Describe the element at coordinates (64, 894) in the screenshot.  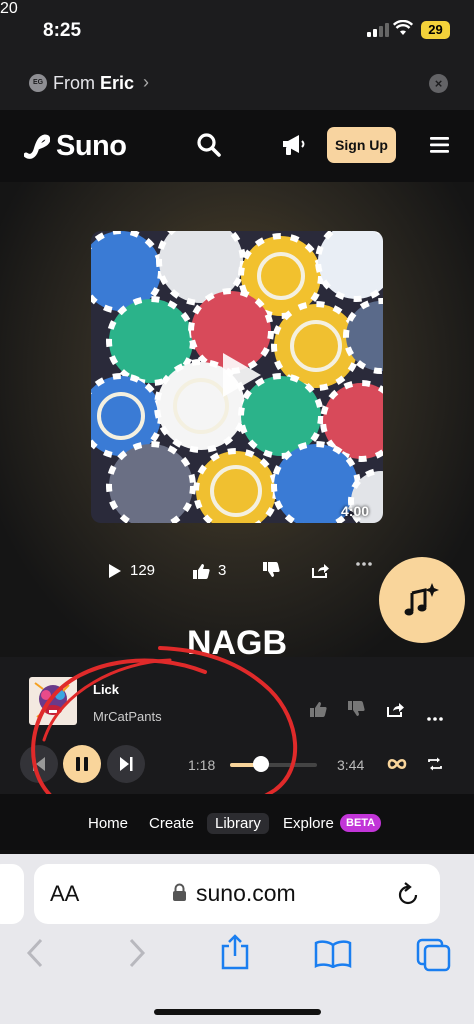
I see `reader-options-button: AA` at that location.